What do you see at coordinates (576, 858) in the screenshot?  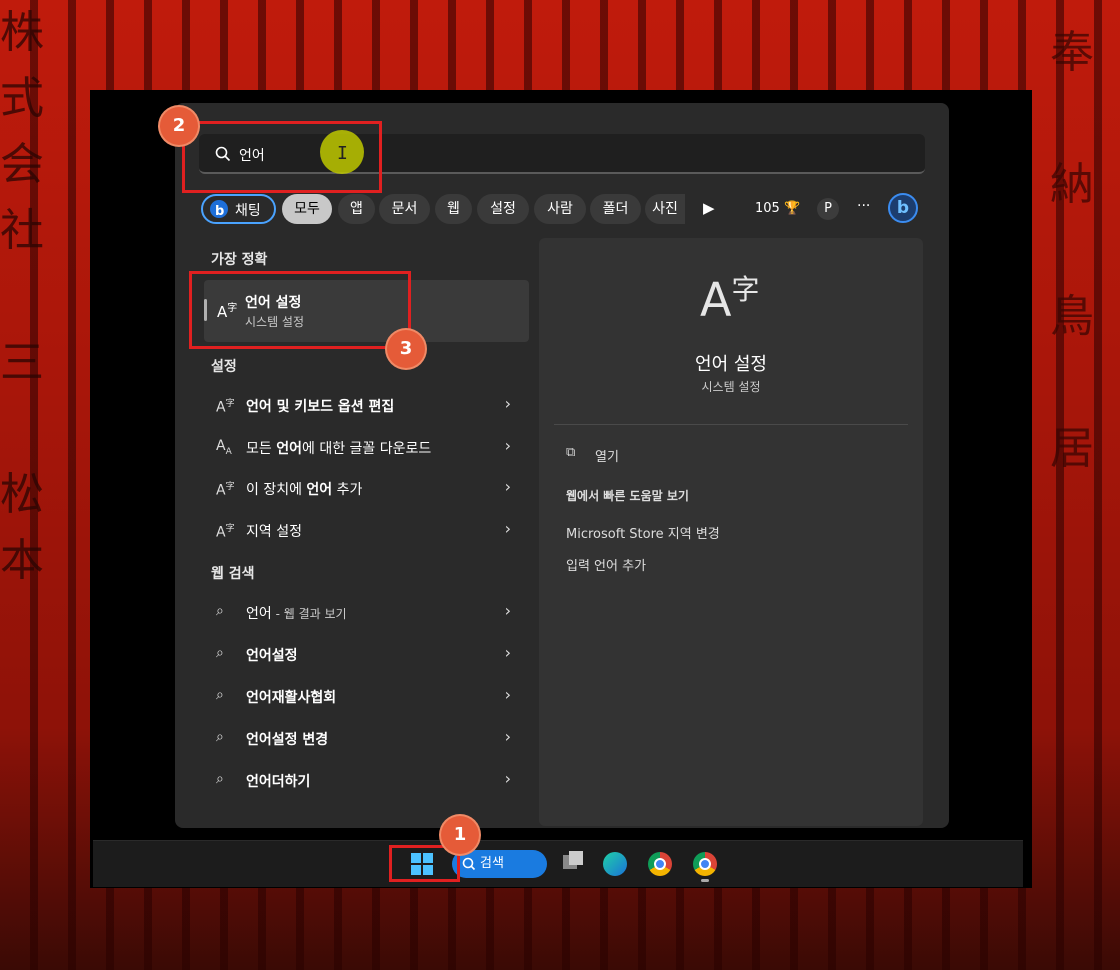 I see `task-view-icon-front` at bounding box center [576, 858].